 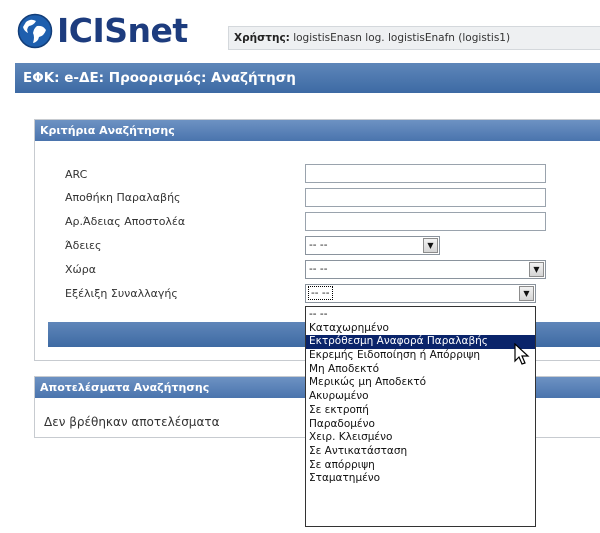 I want to click on transaction-status-select: -- -- ▼, so click(x=420, y=293).